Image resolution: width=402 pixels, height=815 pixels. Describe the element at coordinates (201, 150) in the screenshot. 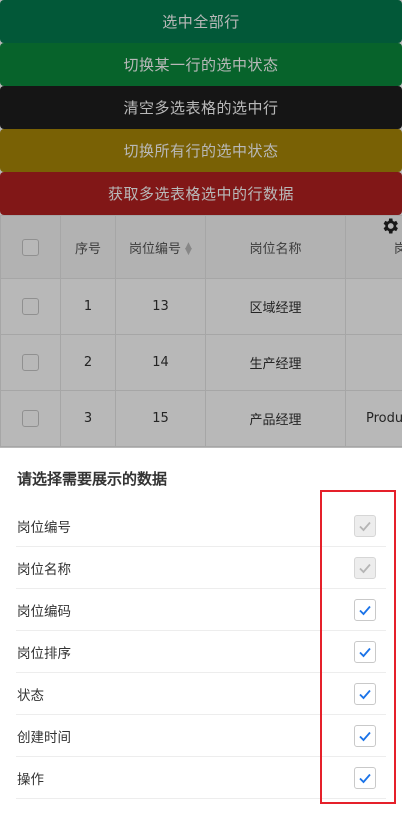

I see `toggle-all-selection-button: 切换所有行的选中状态` at that location.